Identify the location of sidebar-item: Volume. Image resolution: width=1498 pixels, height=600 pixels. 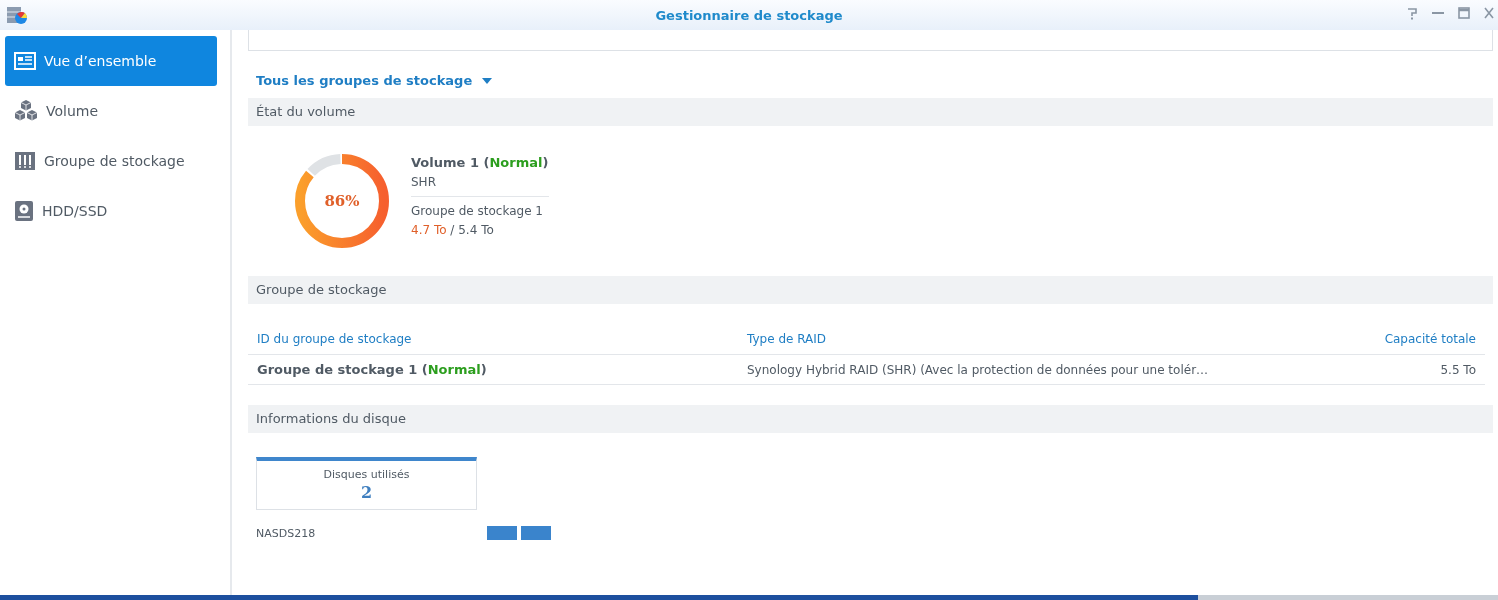
(111, 111).